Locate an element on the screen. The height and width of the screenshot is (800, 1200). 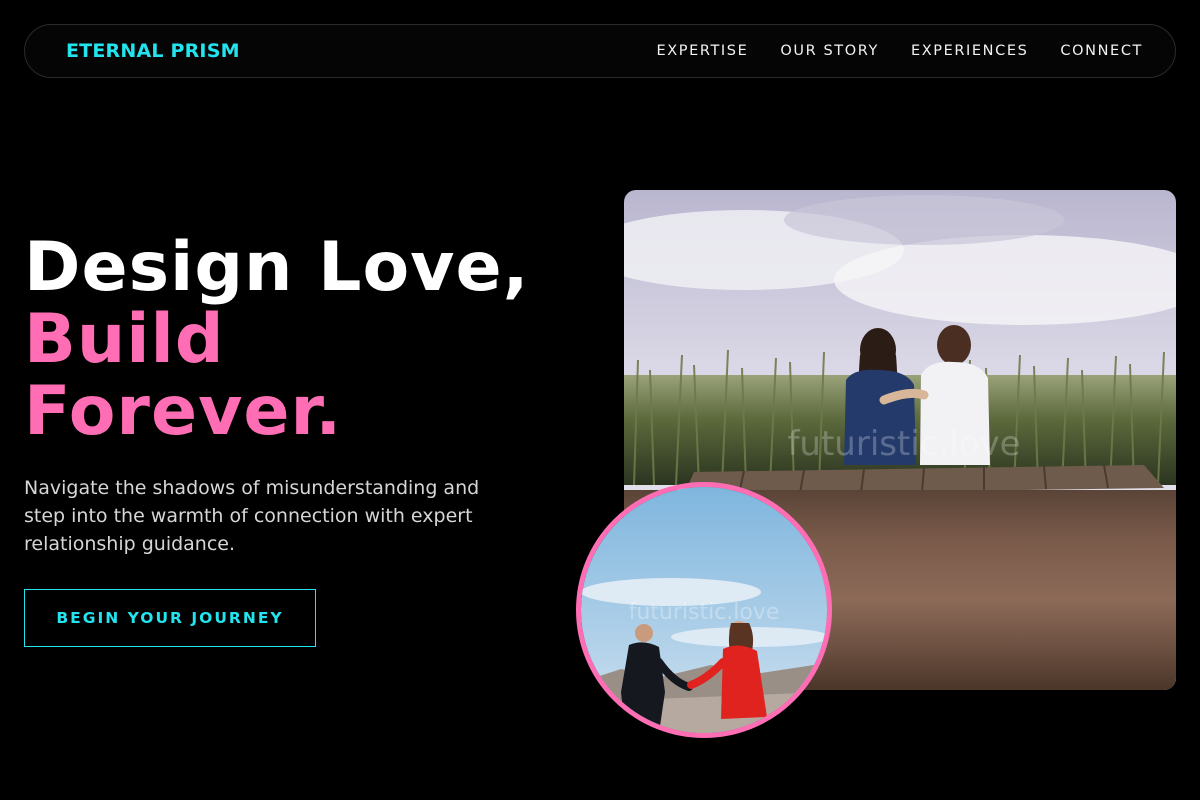
nav-link-expertise: EXPERTISE is located at coordinates (702, 51).